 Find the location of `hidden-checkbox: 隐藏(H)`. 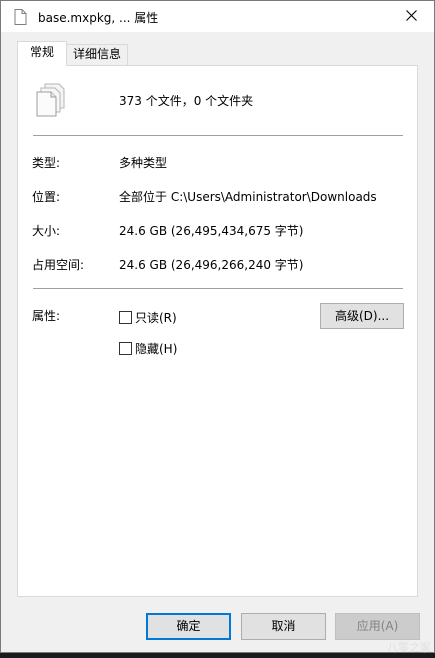

hidden-checkbox: 隐藏(H) is located at coordinates (148, 348).